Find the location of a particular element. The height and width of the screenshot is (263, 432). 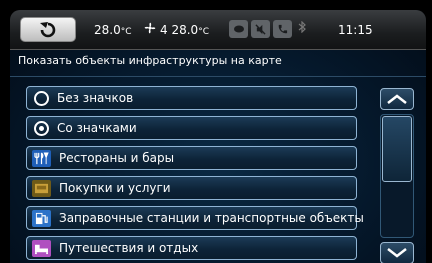

scroll-track is located at coordinates (397, 176).